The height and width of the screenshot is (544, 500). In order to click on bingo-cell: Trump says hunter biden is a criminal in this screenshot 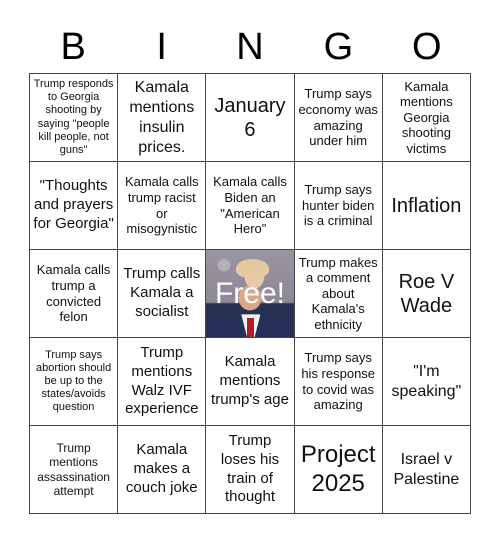, I will do `click(338, 206)`.